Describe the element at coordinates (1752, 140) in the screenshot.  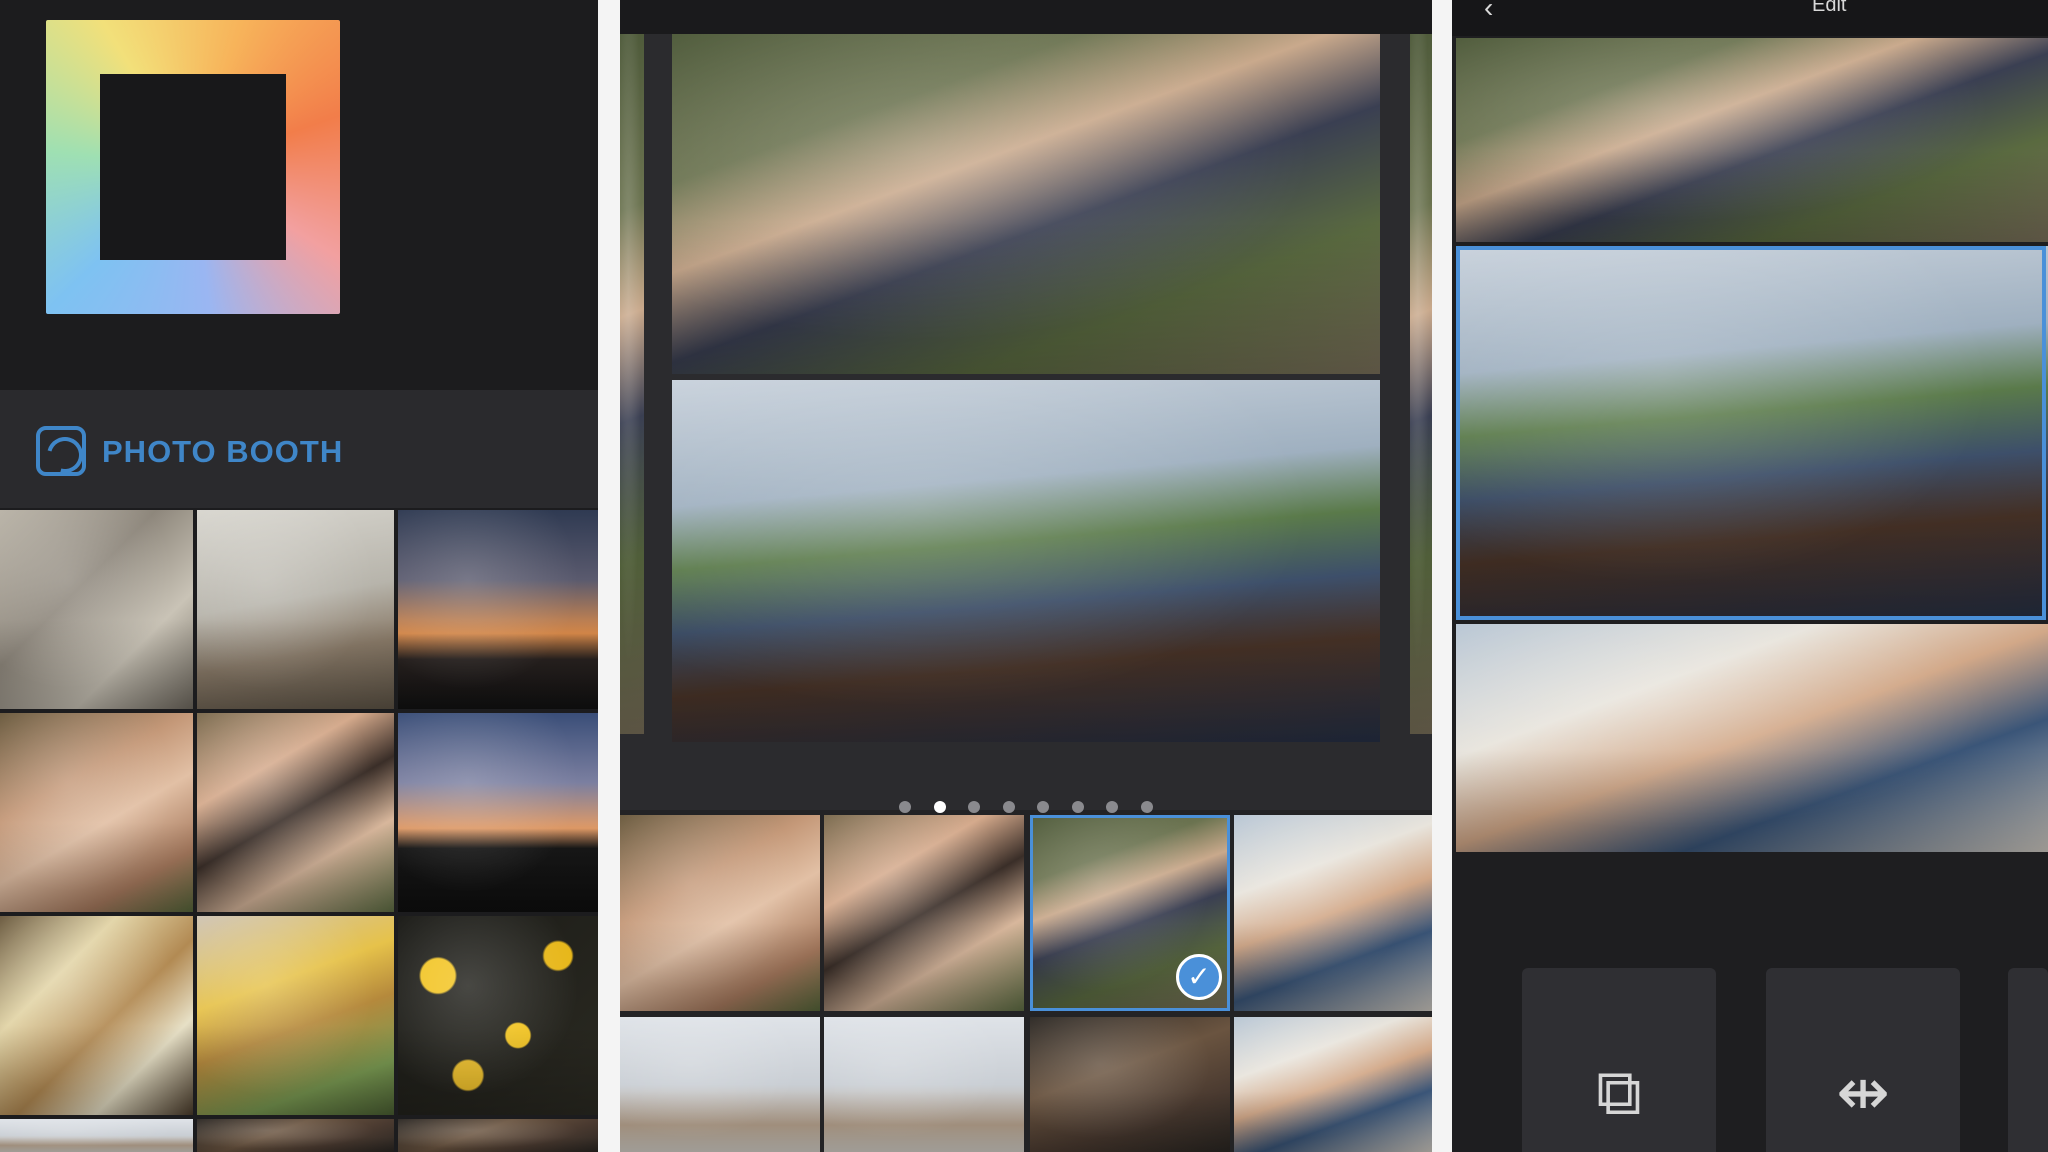
I see `edit-photo-top` at that location.